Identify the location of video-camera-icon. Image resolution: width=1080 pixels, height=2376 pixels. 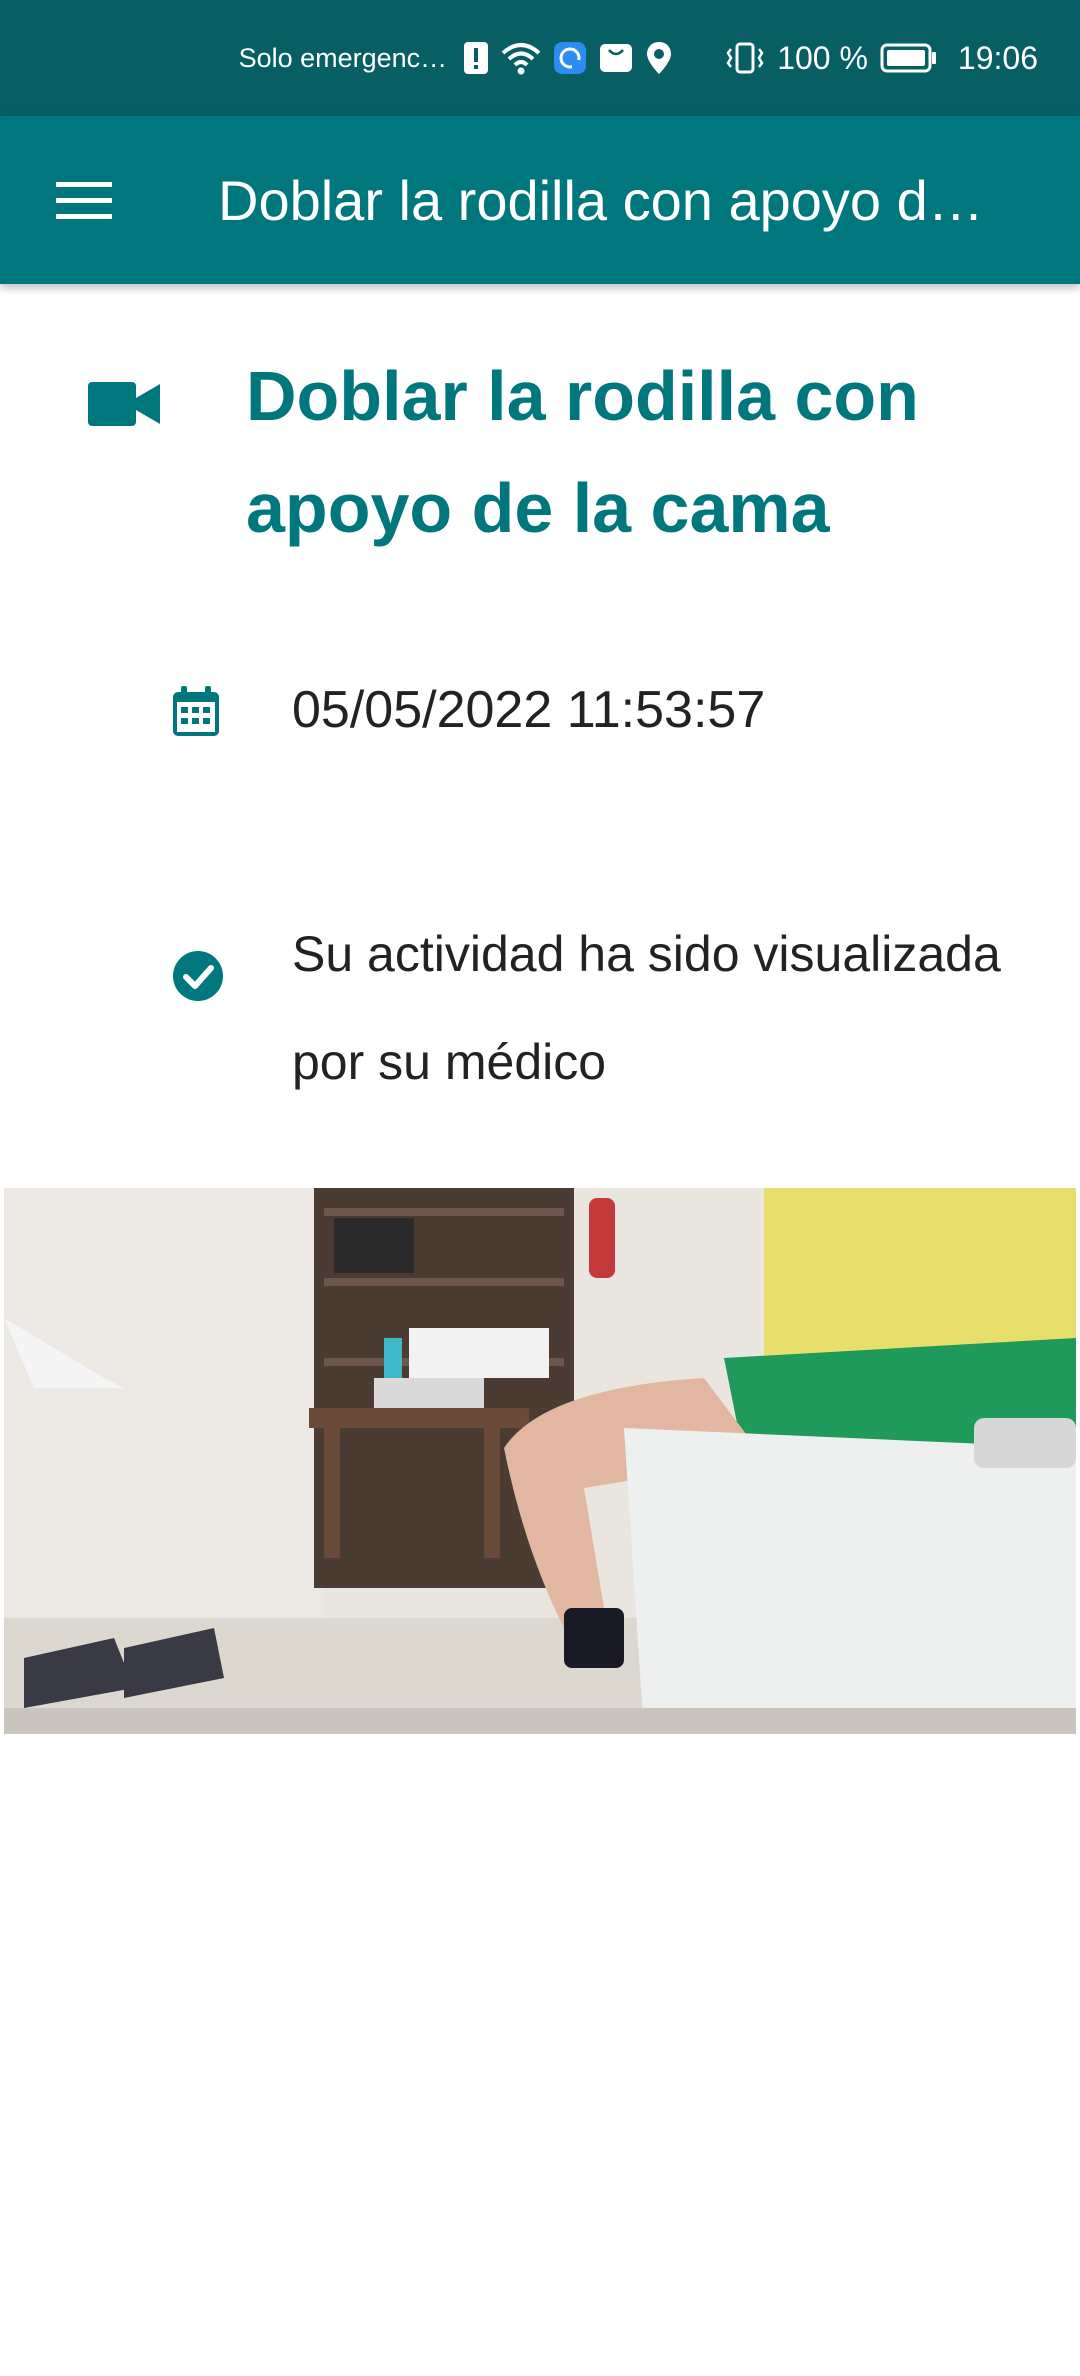
(124, 406).